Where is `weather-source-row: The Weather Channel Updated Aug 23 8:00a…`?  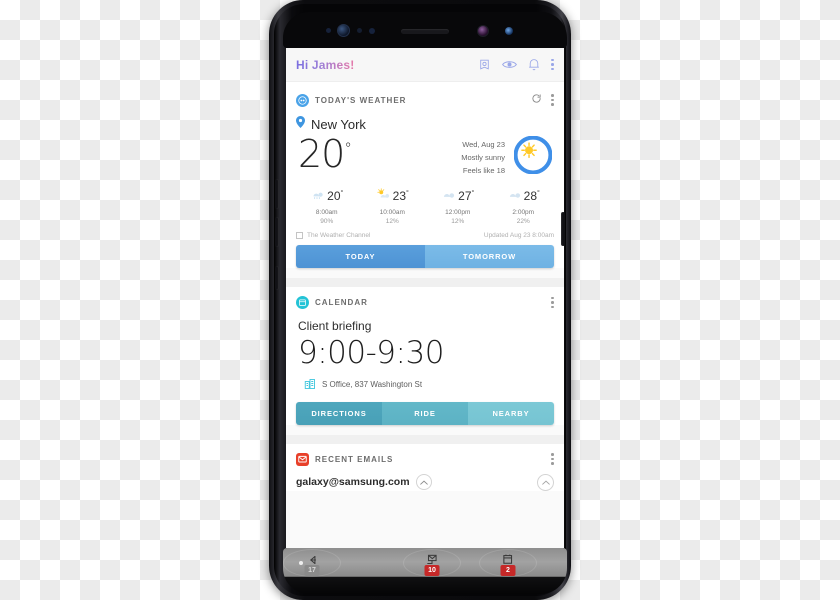 weather-source-row: The Weather Channel Updated Aug 23 8:00a… is located at coordinates (425, 235).